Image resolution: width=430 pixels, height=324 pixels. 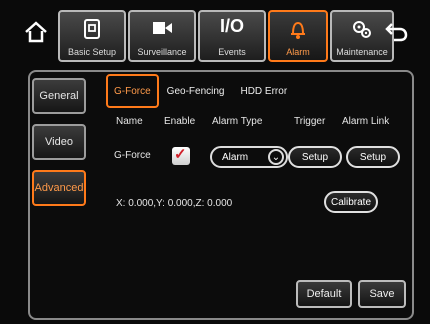 I want to click on subtab-geo-fencing: Geo-Fencing, so click(x=196, y=91).